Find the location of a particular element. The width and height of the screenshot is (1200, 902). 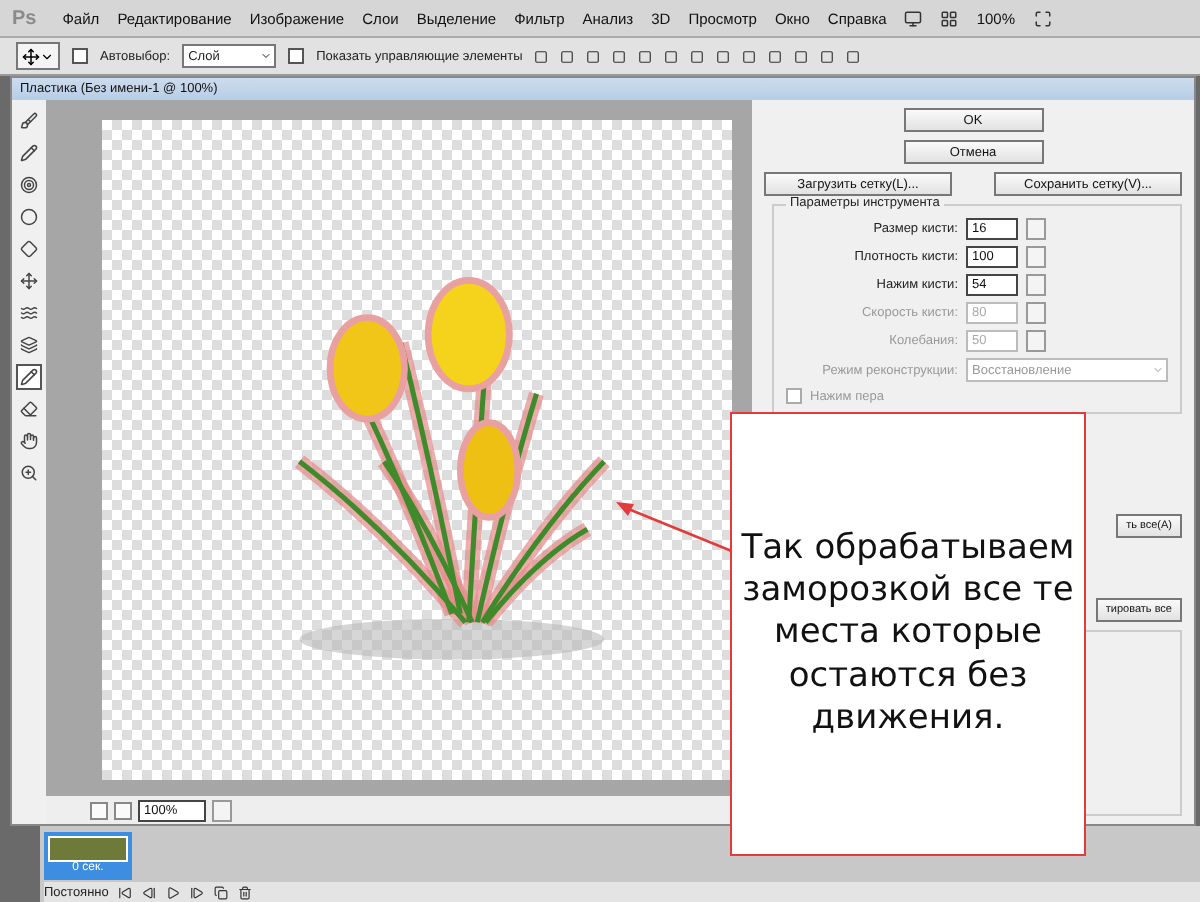

screen-icon is located at coordinates (913, 18).